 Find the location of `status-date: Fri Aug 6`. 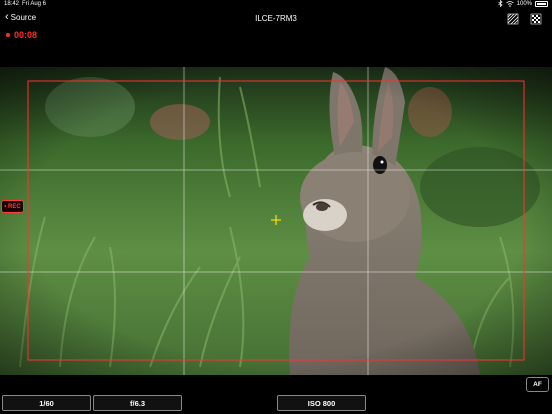

status-date: Fri Aug 6 is located at coordinates (34, 4).